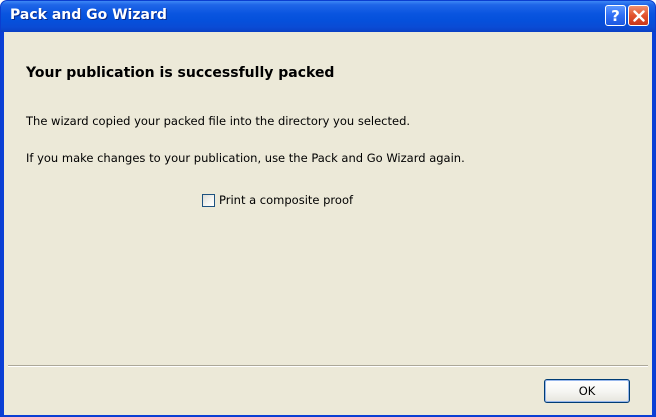  I want to click on window-title: Pack and Go Wizard, so click(88, 15).